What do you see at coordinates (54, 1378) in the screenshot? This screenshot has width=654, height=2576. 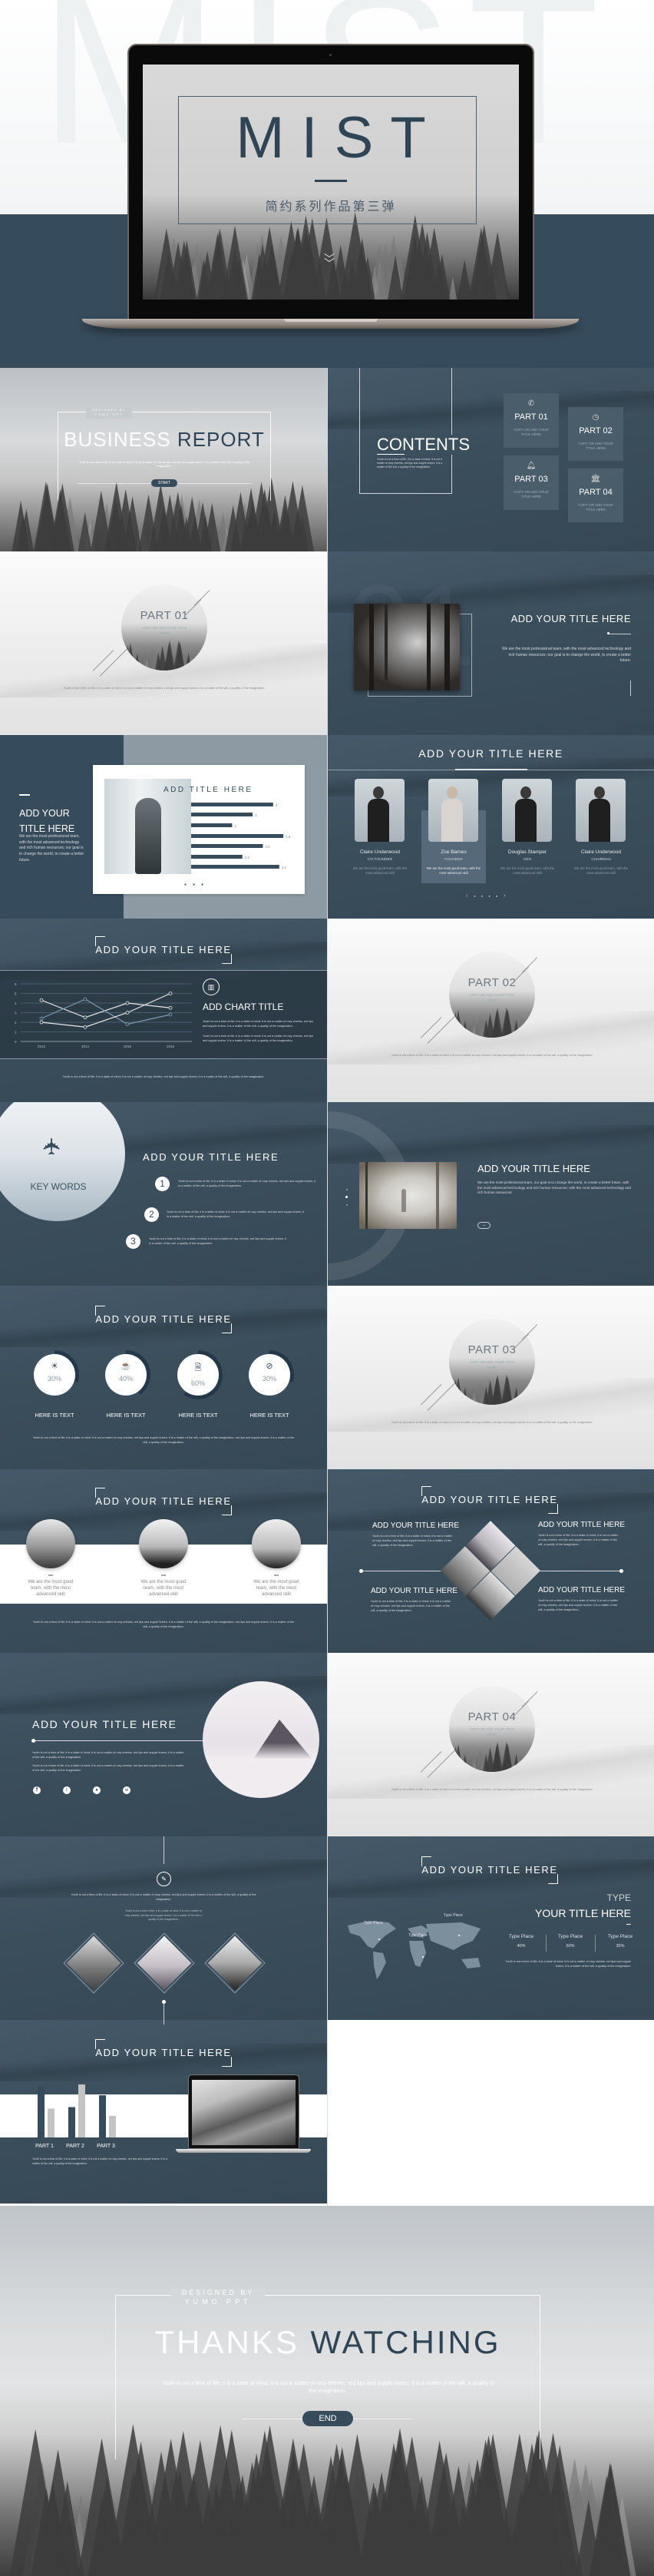 I see `percent-value: 30%` at bounding box center [54, 1378].